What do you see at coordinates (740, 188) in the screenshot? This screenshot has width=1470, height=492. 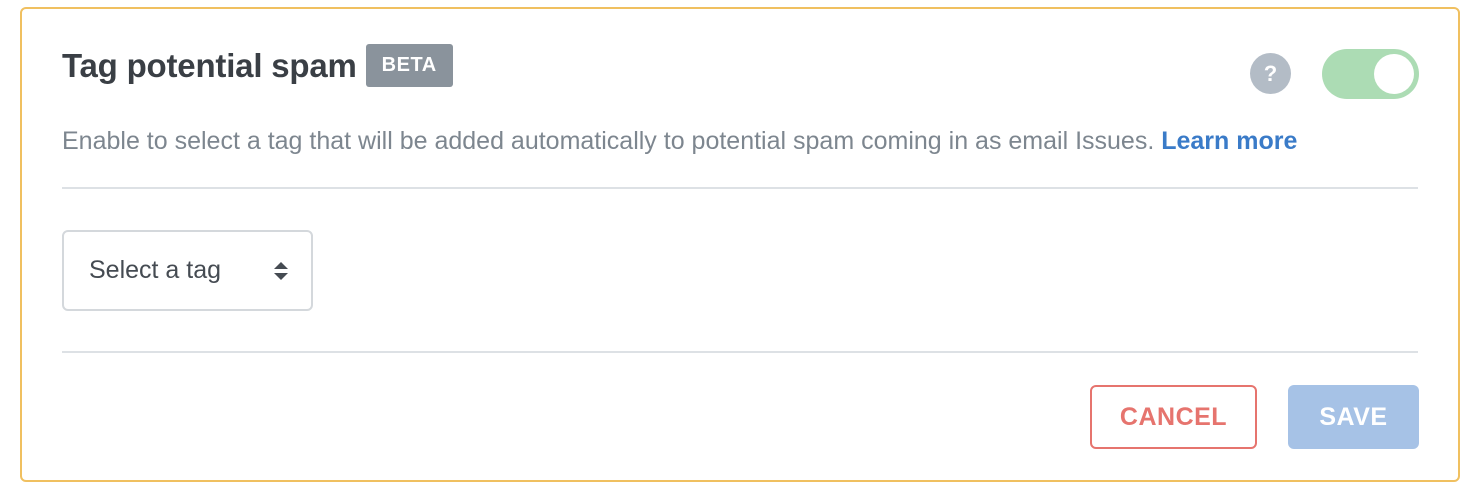 I see `divider-top` at bounding box center [740, 188].